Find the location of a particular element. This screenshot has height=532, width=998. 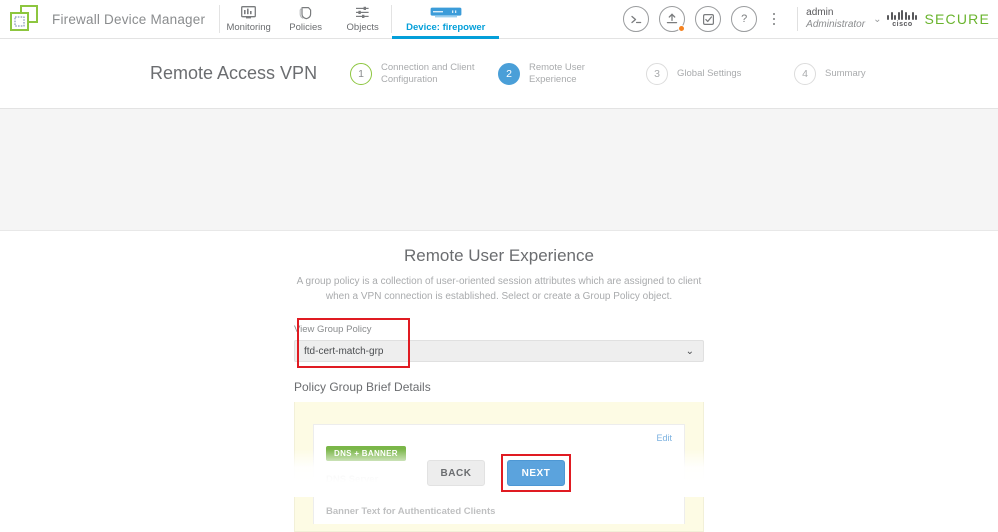

product-name: Firewall Device Manager is located at coordinates (129, 19).